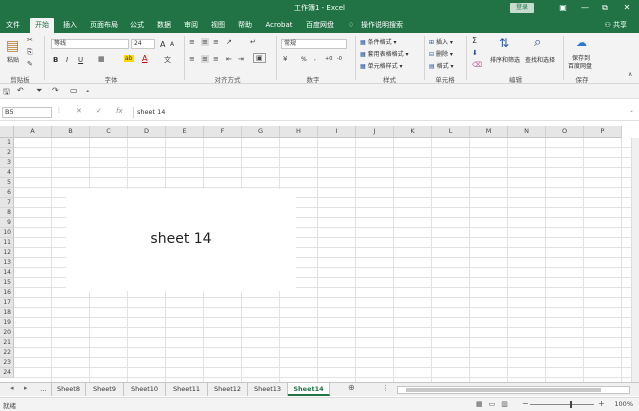 This screenshot has height=411, width=639. I want to click on orientation-icon: ↗, so click(229, 42).